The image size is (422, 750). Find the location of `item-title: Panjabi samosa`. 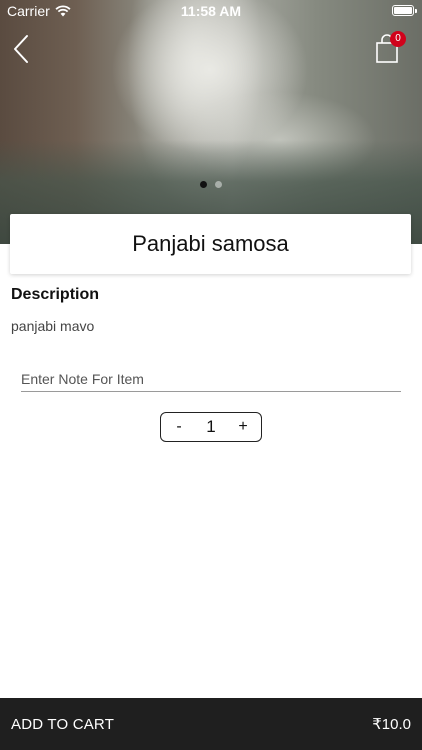

item-title: Panjabi samosa is located at coordinates (210, 243).